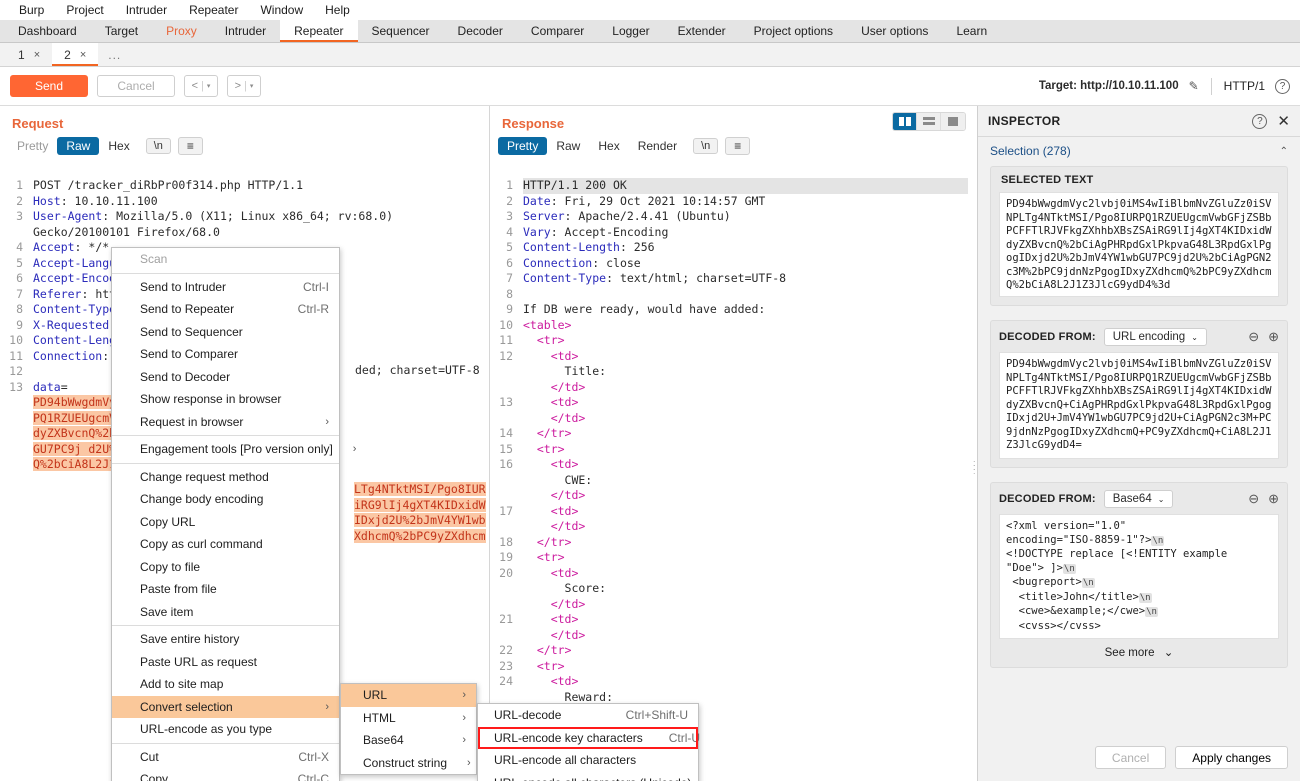 The width and height of the screenshot is (1300, 781). What do you see at coordinates (225, 706) in the screenshot?
I see `menu-item-convert-selection: Convert selection ›` at bounding box center [225, 706].